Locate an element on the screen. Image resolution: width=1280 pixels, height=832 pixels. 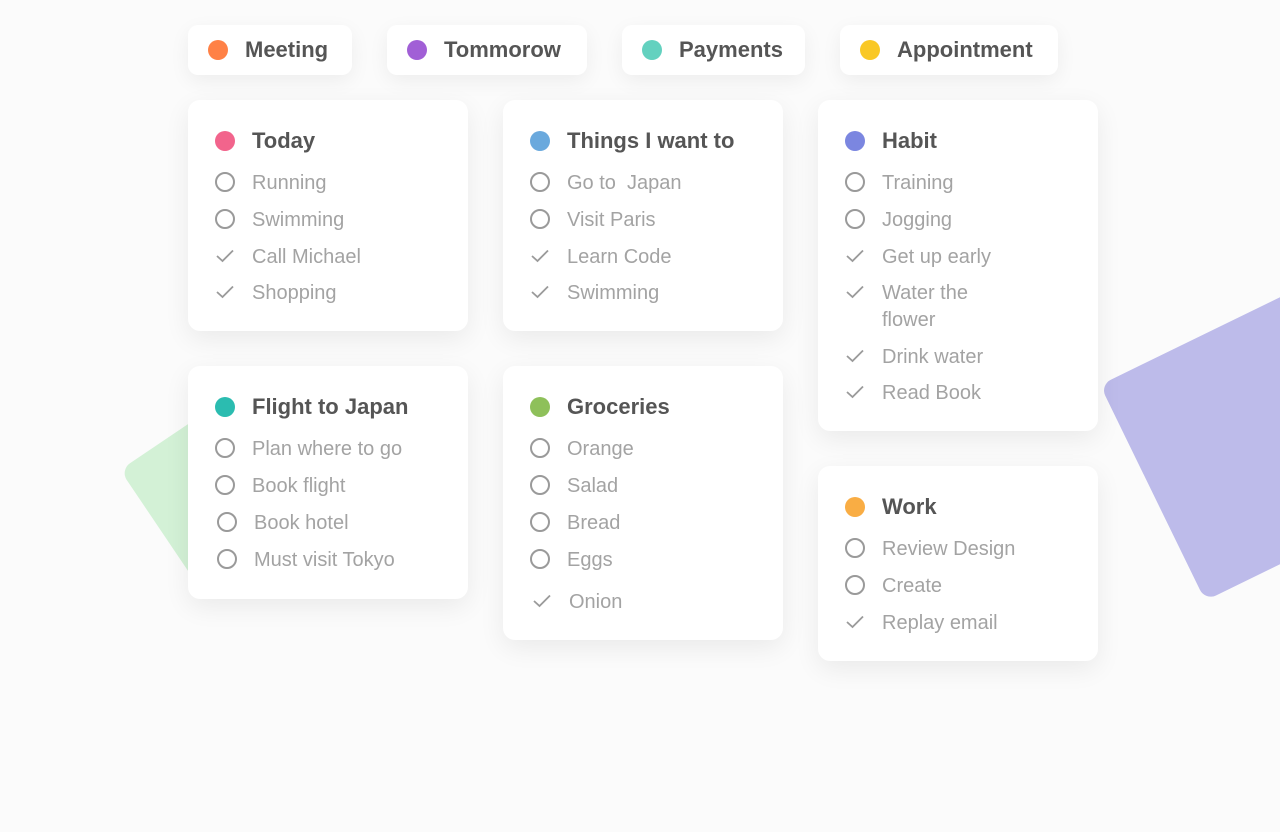
todo-text: Call Michael is located at coordinates (306, 257).